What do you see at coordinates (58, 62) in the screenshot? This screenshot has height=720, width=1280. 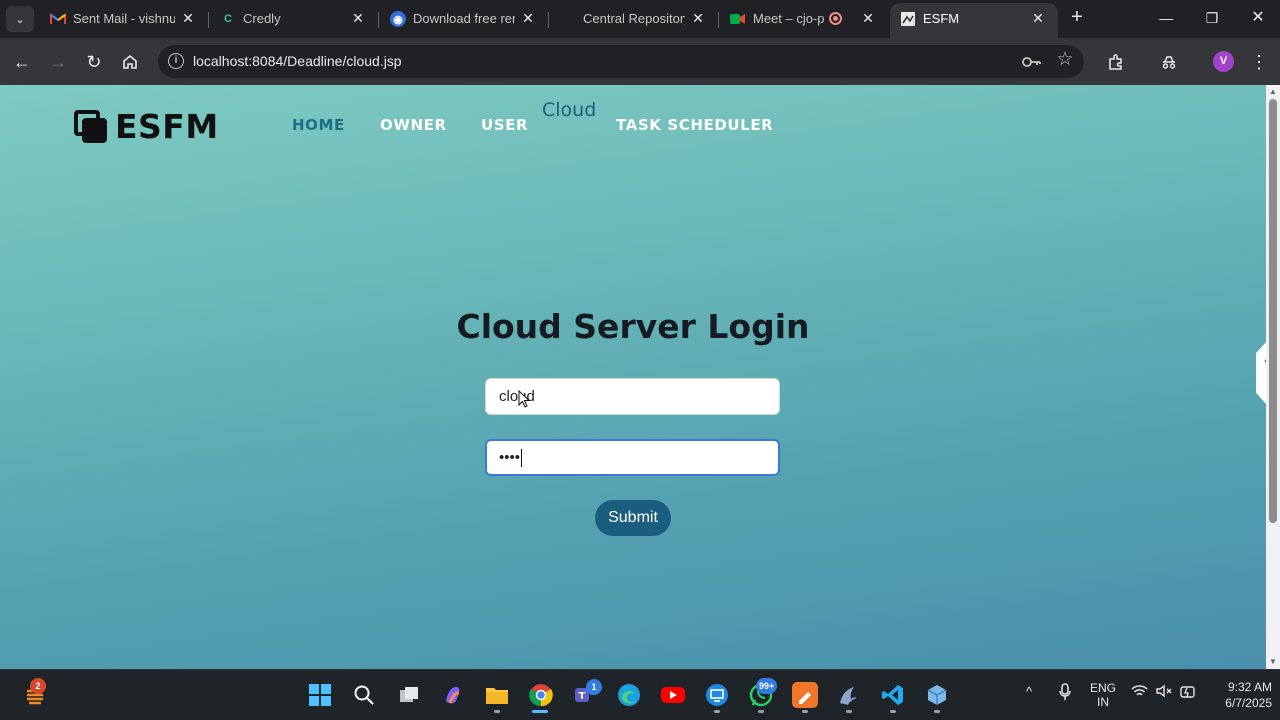 I see `forward-icon: →` at bounding box center [58, 62].